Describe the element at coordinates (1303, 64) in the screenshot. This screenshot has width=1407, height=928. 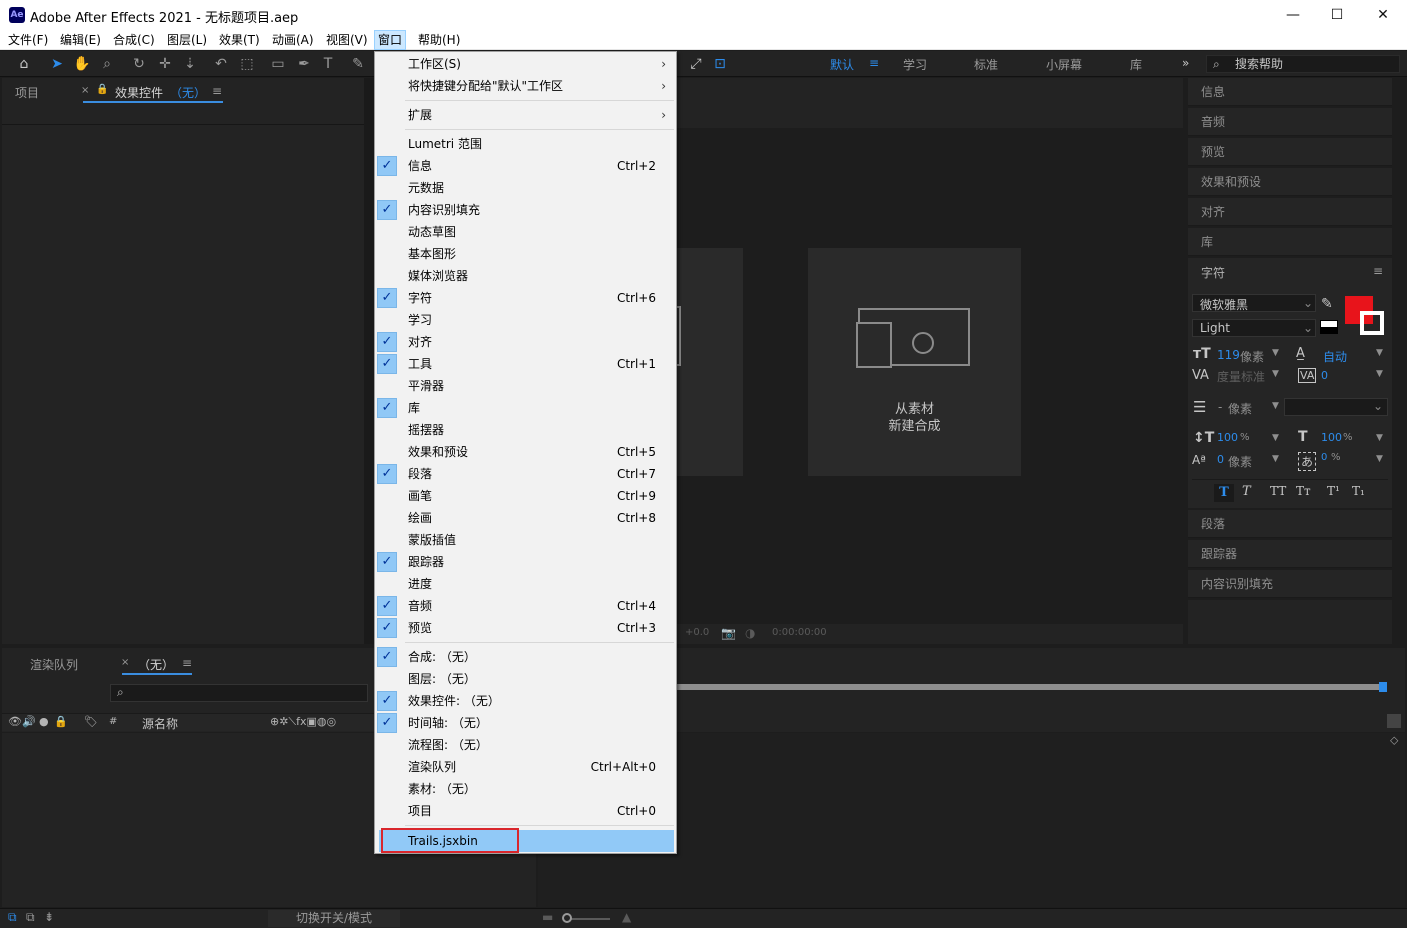
I see `search-help-field: ⌕ 搜索帮助` at that location.